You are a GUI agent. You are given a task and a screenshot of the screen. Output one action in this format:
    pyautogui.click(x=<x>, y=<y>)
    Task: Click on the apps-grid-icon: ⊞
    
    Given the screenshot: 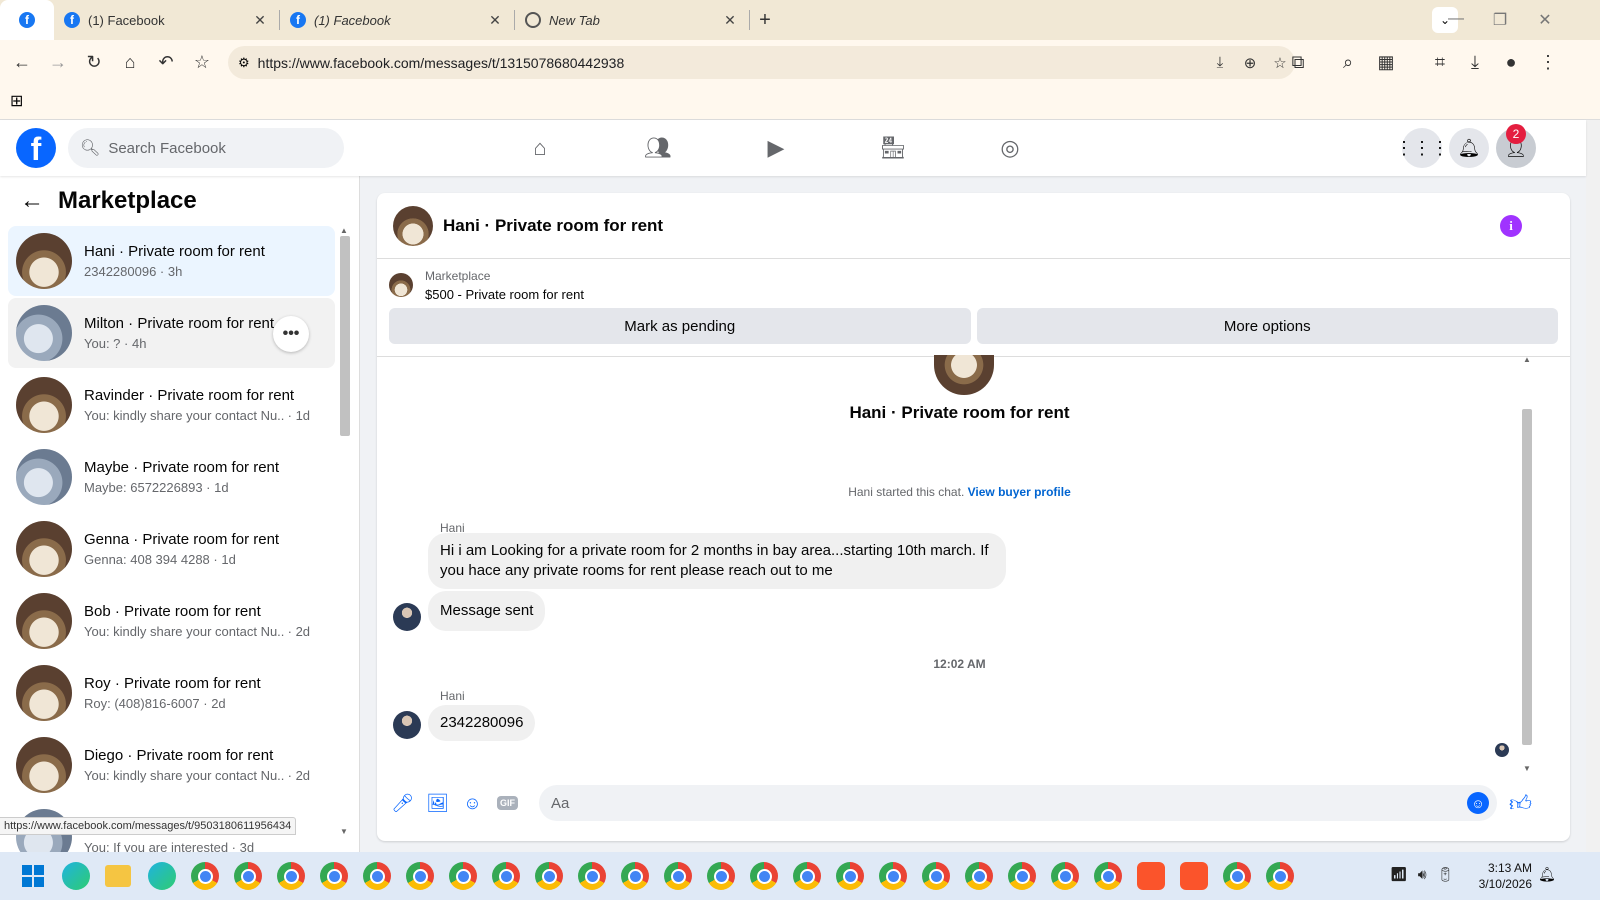 What is the action you would take?
    pyautogui.click(x=16, y=101)
    